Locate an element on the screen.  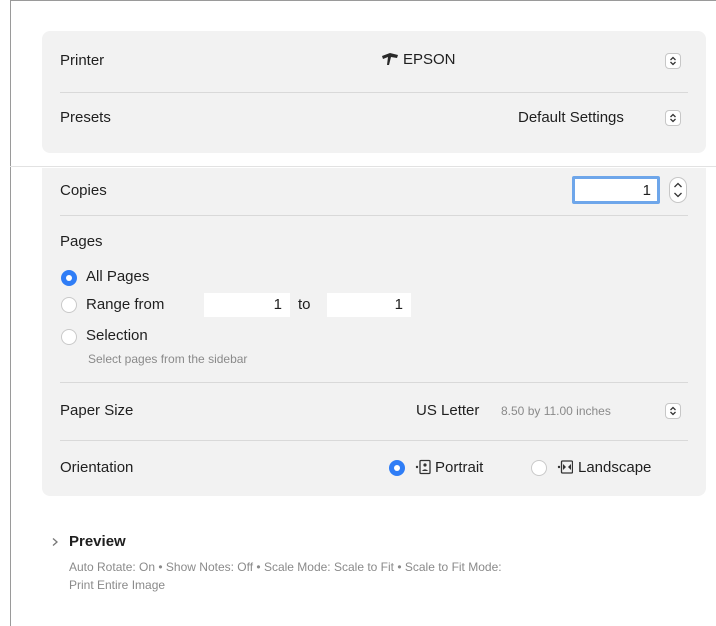
copies-field: 1 is located at coordinates (616, 190).